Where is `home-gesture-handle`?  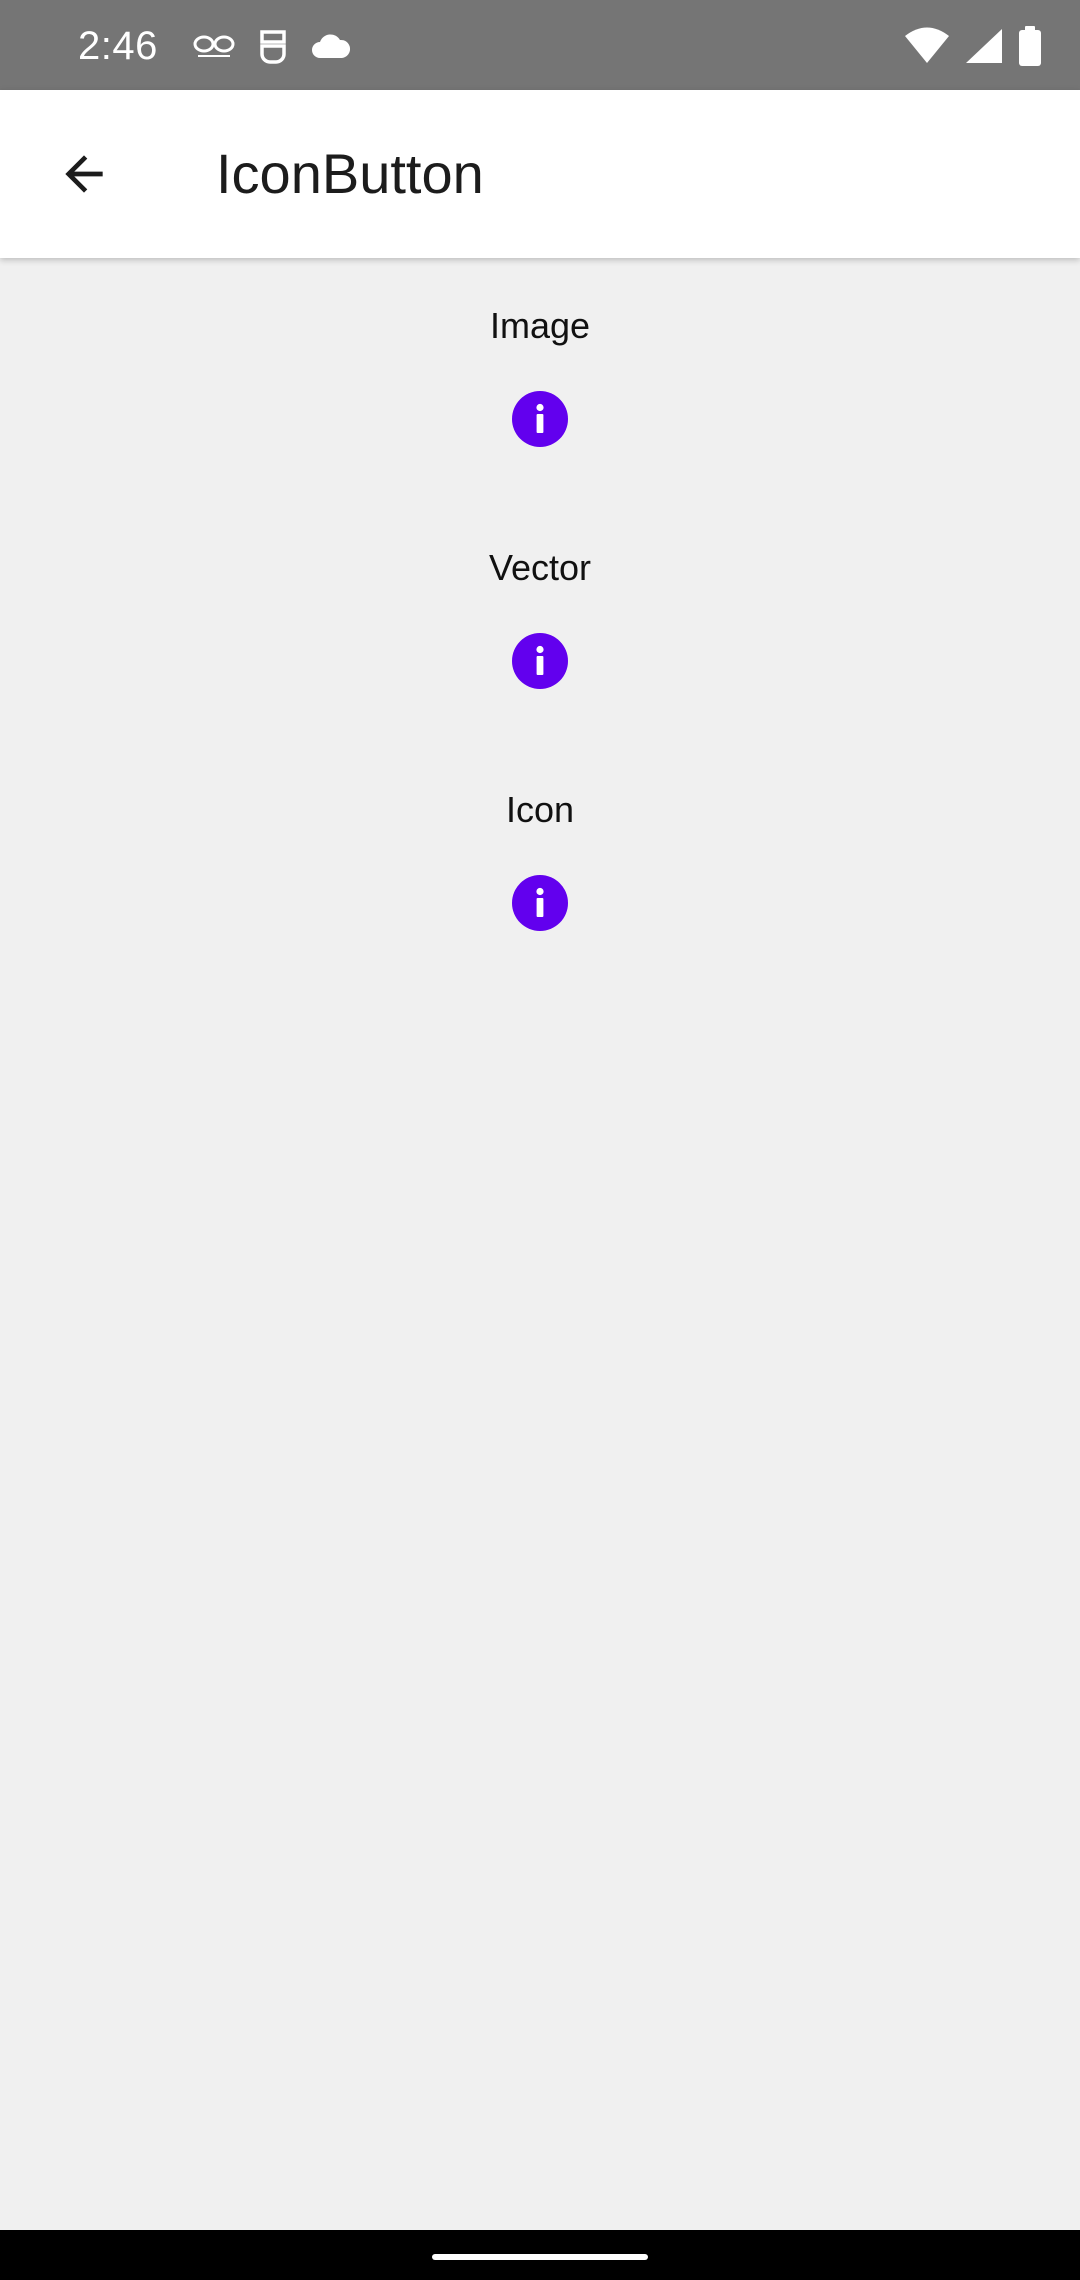 home-gesture-handle is located at coordinates (540, 2257).